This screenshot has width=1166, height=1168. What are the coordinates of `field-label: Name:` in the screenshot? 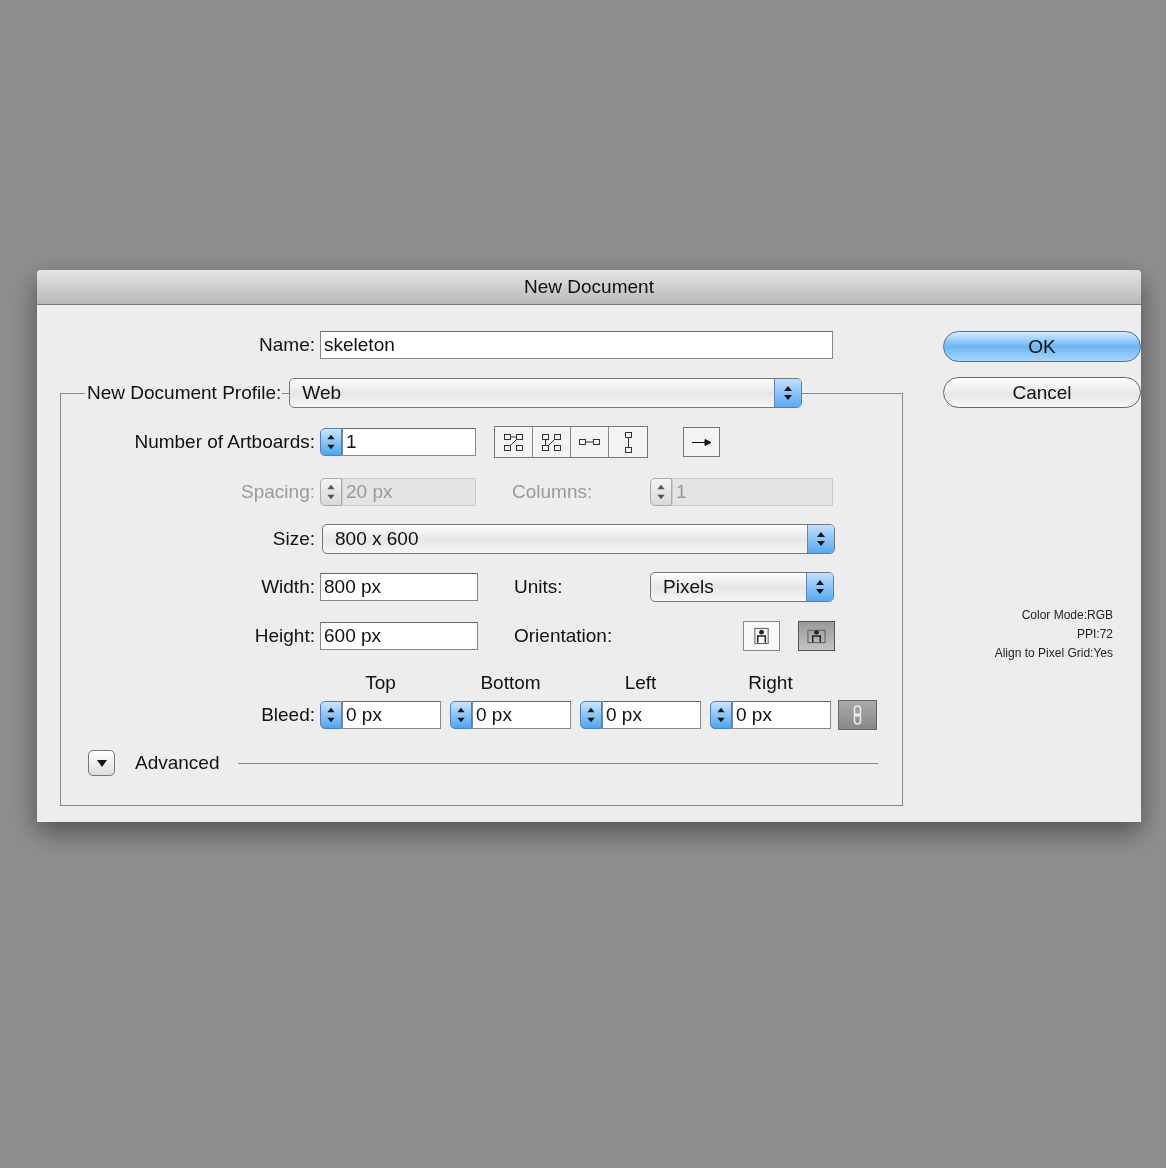 It's located at (287, 345).